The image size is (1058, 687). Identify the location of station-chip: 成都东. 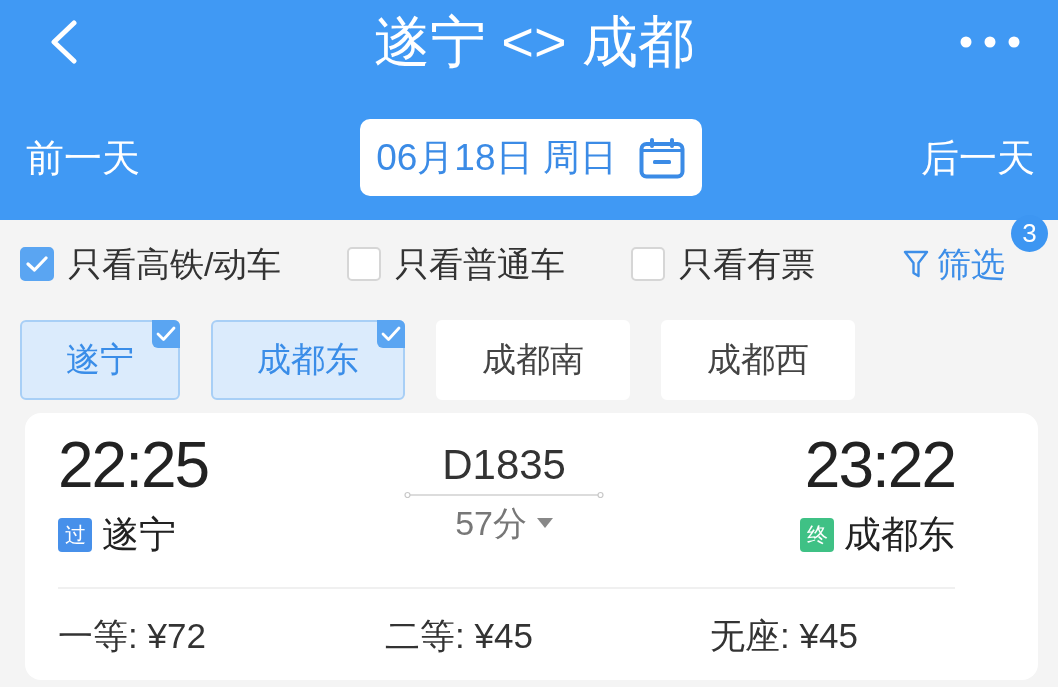
(308, 360).